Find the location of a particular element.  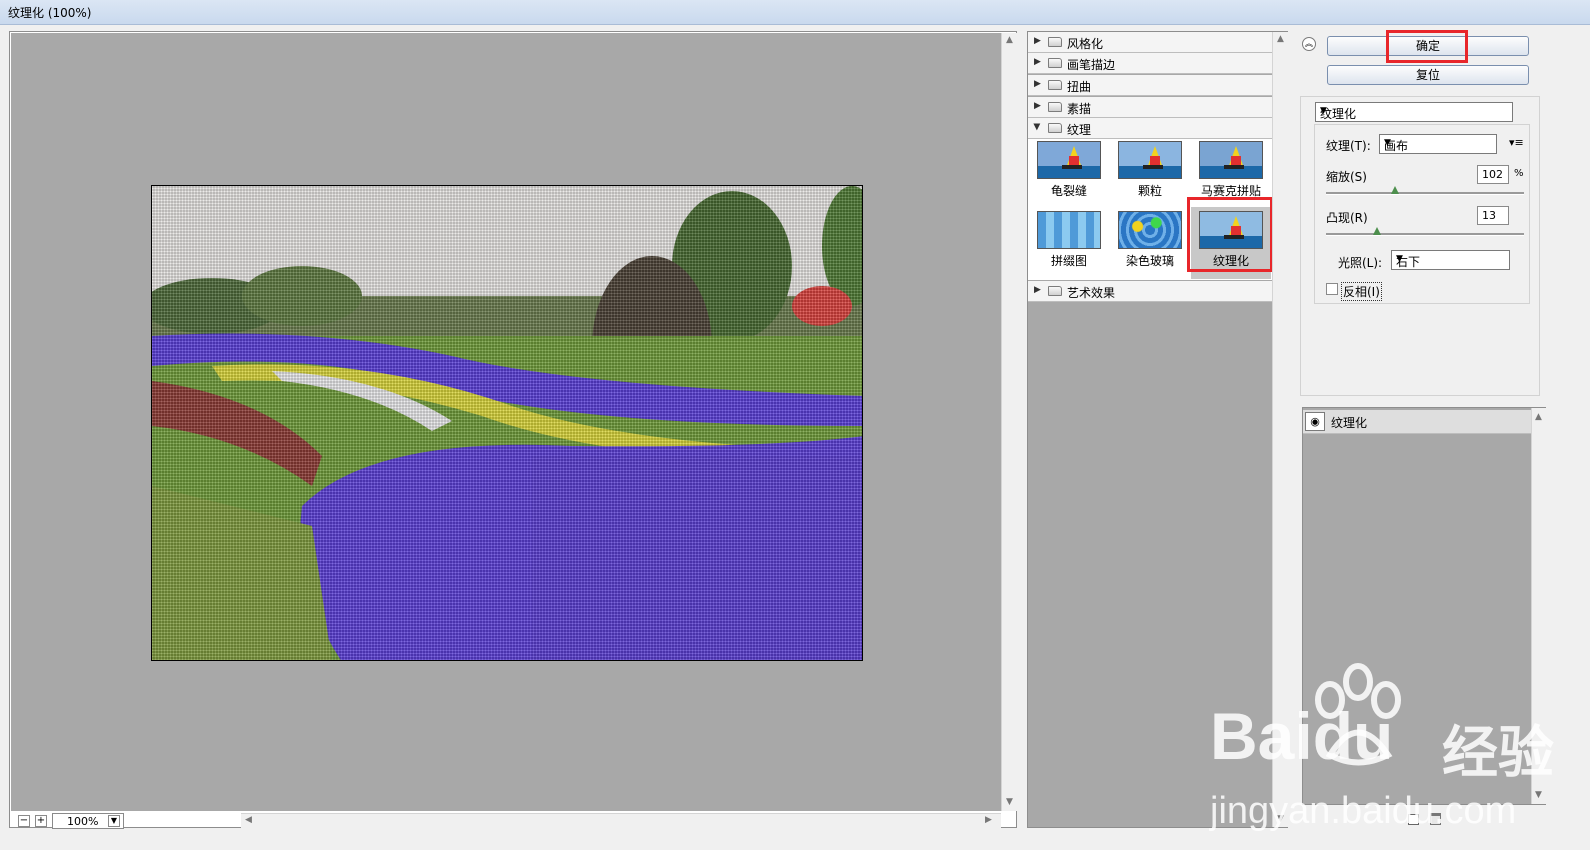

scroll-left-icon: ◀ is located at coordinates (248, 820).